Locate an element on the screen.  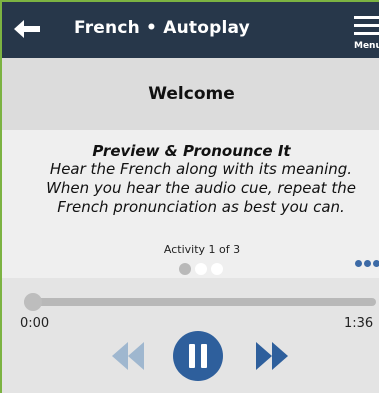
welcome-title: Welcome is located at coordinates (191, 94).